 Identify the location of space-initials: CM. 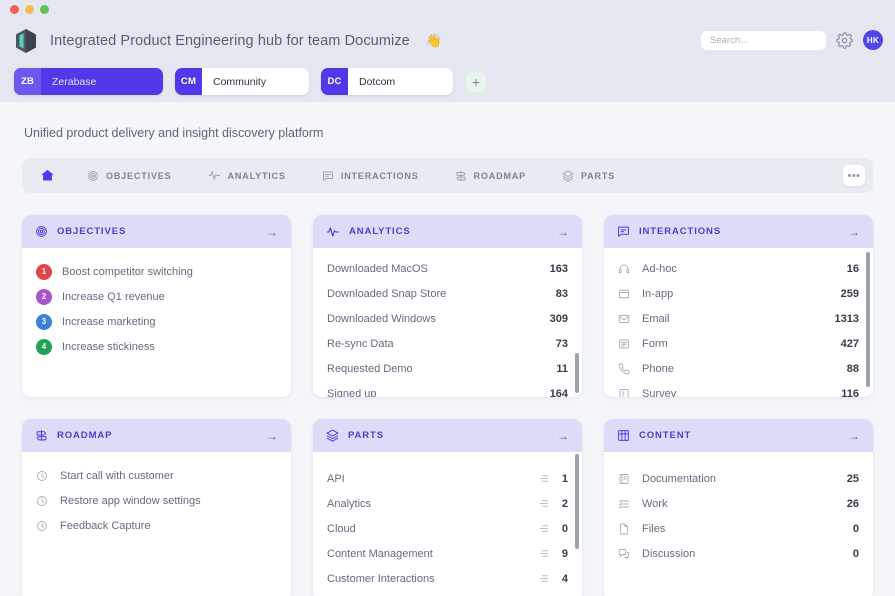
(188, 81).